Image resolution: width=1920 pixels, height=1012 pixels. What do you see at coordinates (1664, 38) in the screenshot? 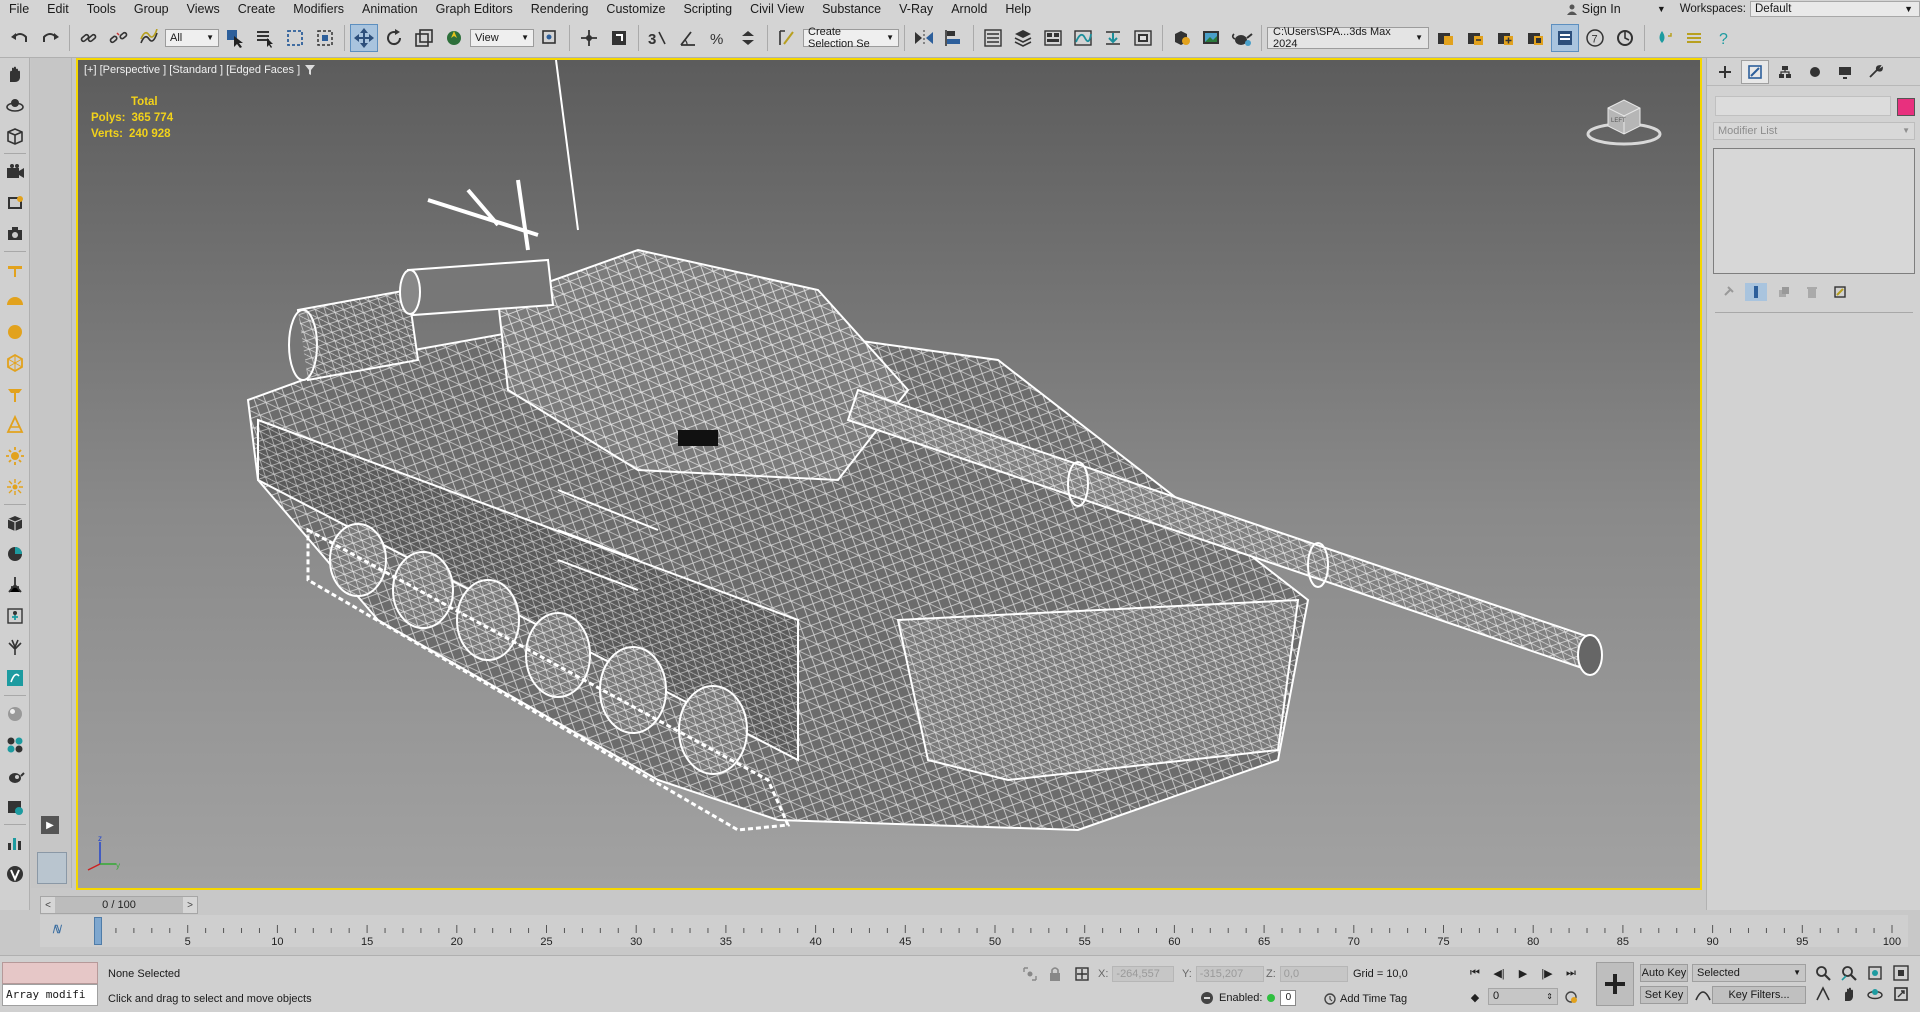
I see `teal-tool-button` at bounding box center [1664, 38].